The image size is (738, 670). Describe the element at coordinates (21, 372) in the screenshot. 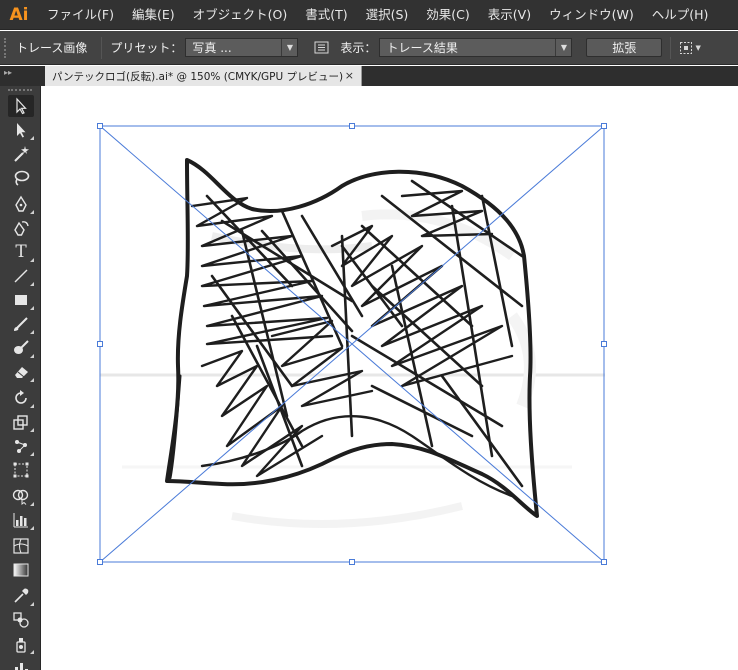

I see `eraser-tool-icon` at that location.